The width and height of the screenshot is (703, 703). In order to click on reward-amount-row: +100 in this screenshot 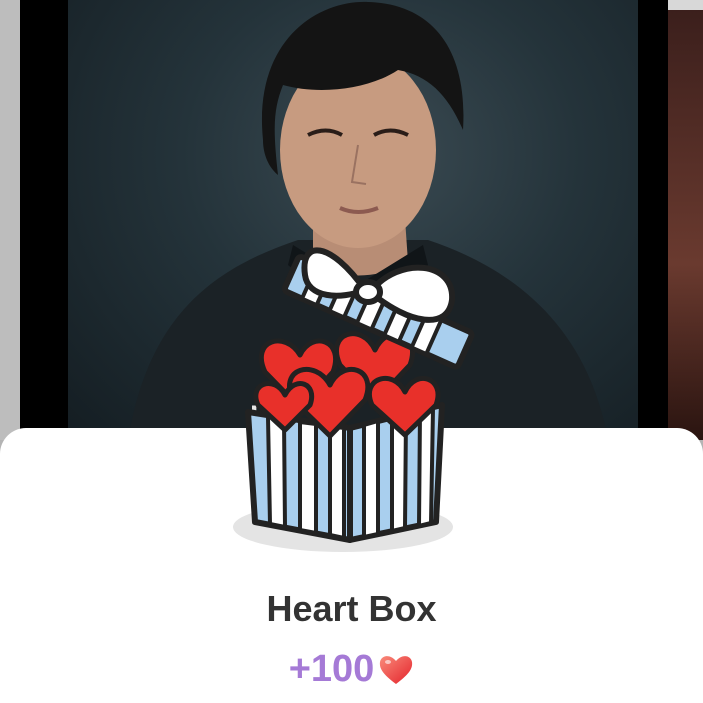, I will do `click(351, 669)`.